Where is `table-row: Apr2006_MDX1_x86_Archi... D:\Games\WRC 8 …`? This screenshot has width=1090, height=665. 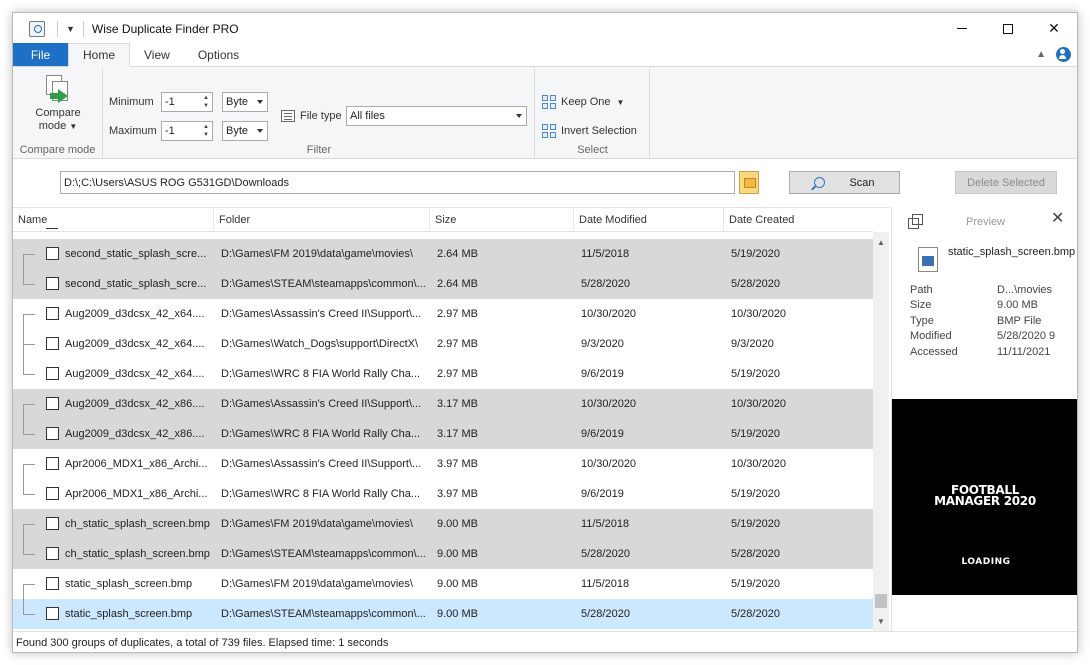 table-row: Apr2006_MDX1_x86_Archi... D:\Games\WRC 8 … is located at coordinates (443, 494).